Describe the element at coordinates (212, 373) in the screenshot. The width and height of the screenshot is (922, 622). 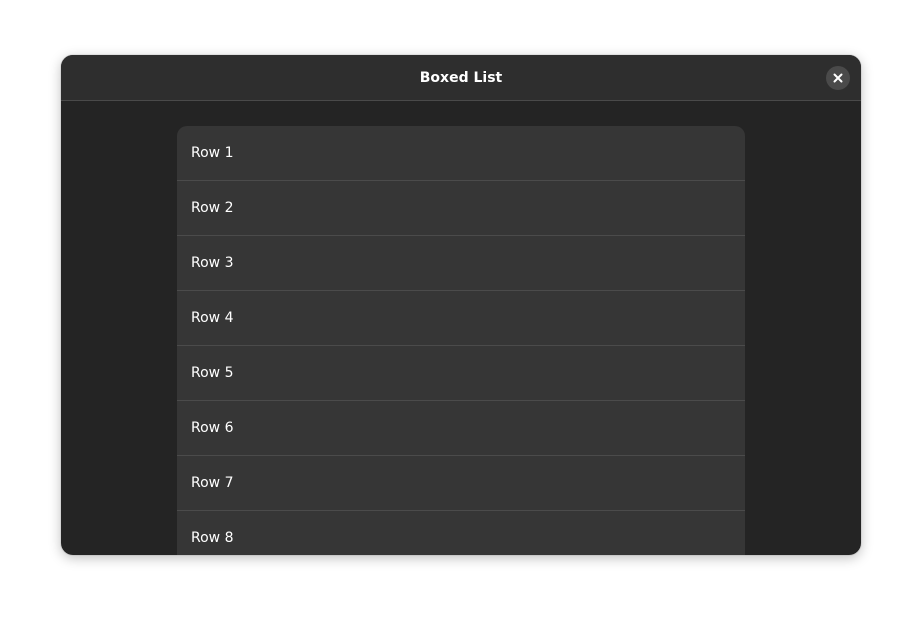
I see `row-label: Row 5` at that location.